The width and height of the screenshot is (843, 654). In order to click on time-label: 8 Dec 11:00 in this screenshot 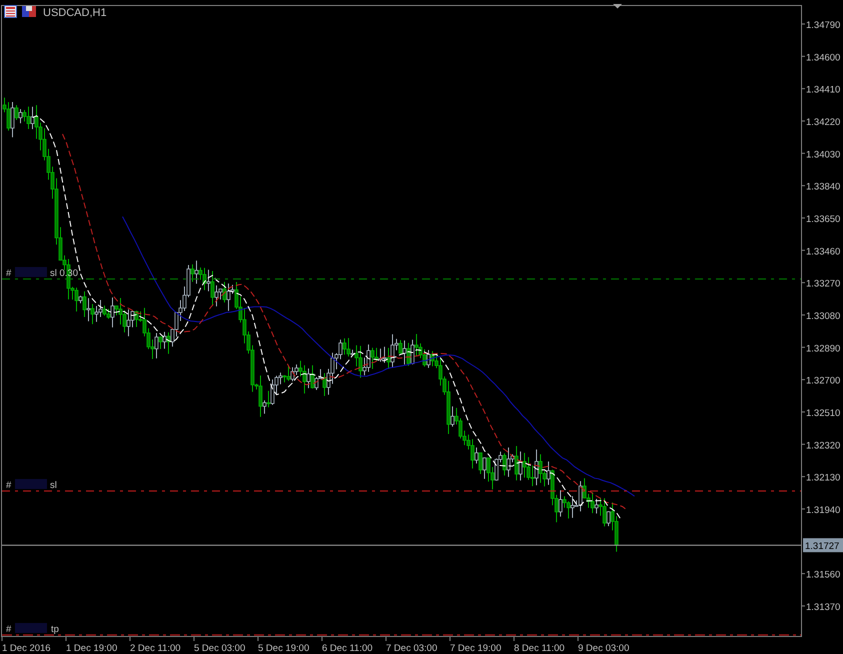, I will do `click(539, 648)`.